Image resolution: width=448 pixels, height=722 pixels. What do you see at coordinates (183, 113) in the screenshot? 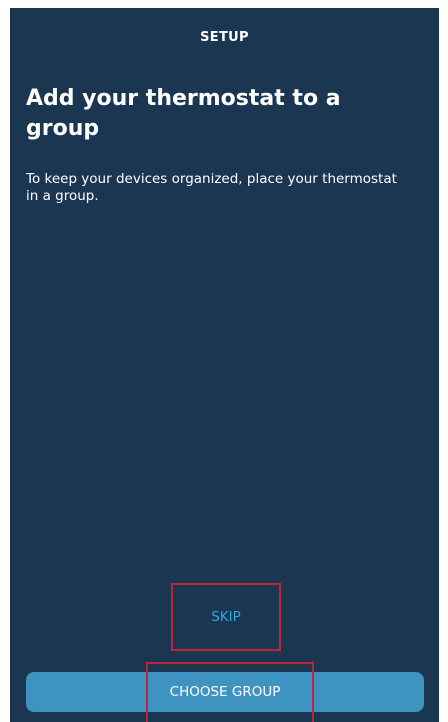
I see `page-title: Add your thermostat to a group` at bounding box center [183, 113].